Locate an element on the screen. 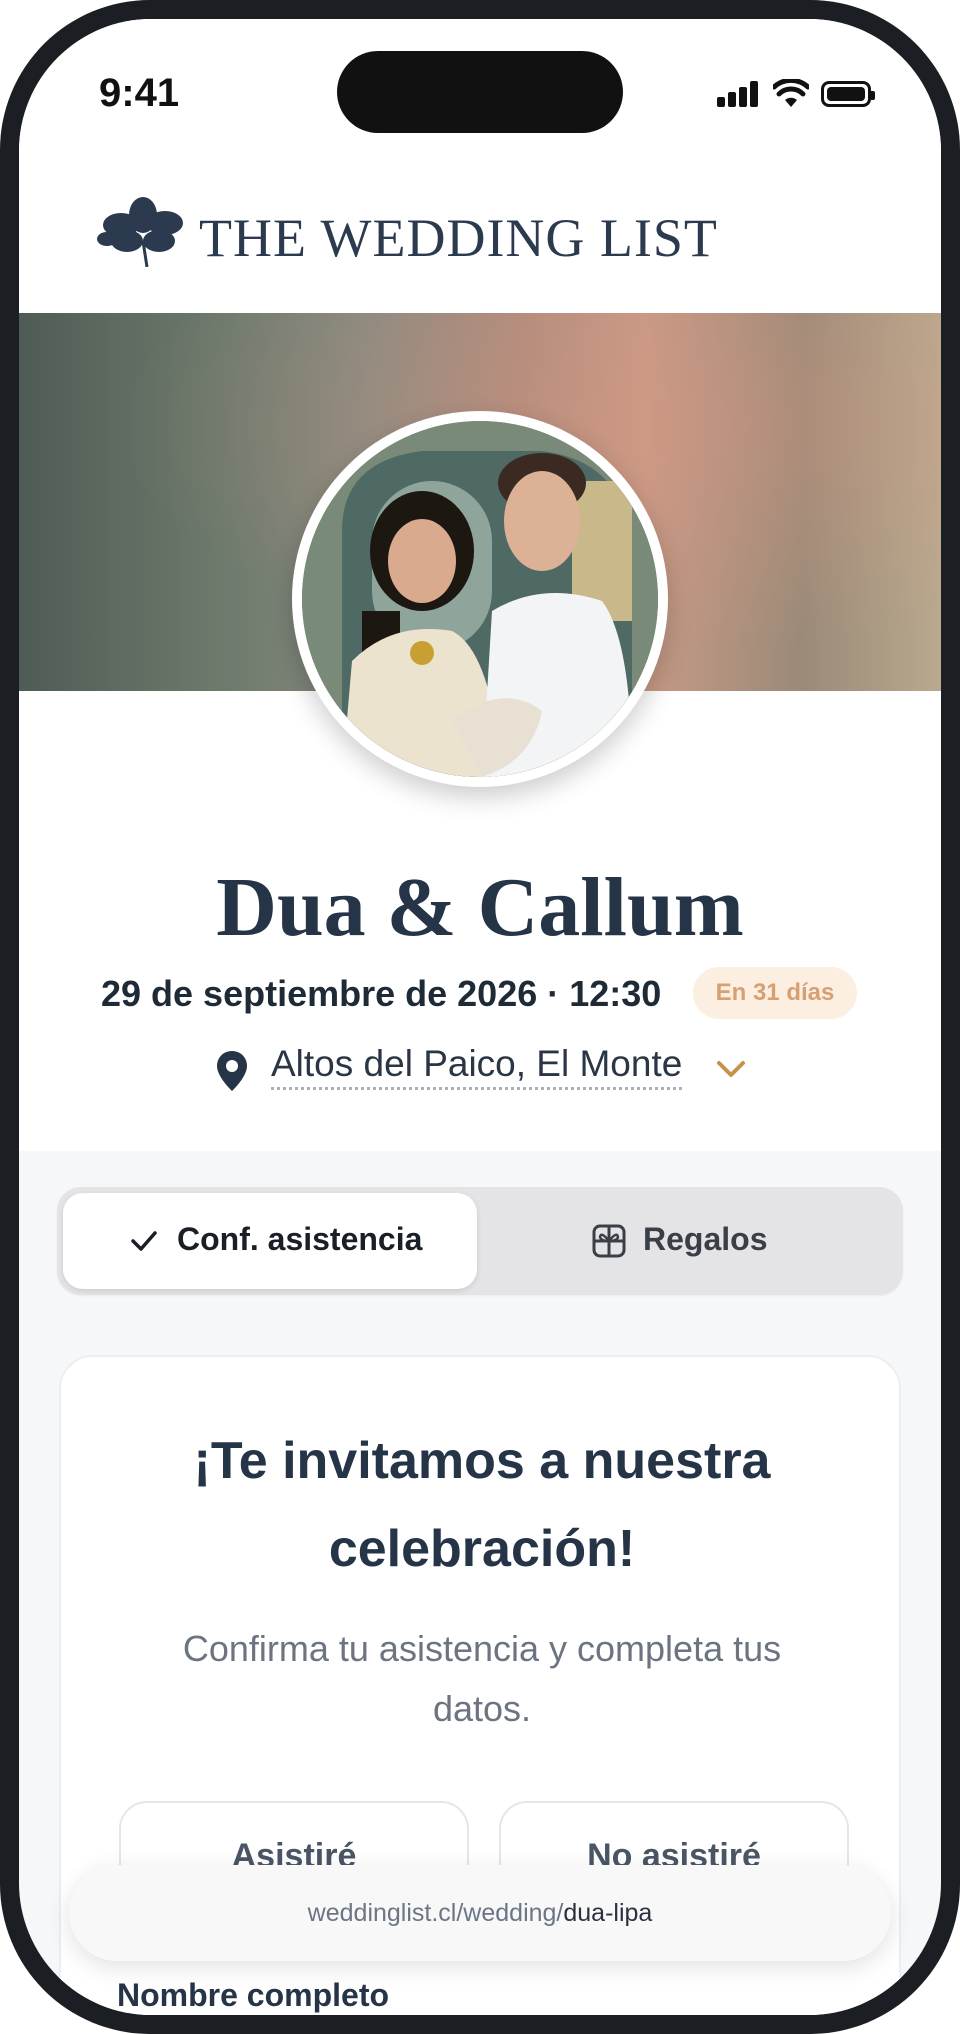 The image size is (960, 2034). brand-header: THE WEDDING LIST is located at coordinates (480, 231).